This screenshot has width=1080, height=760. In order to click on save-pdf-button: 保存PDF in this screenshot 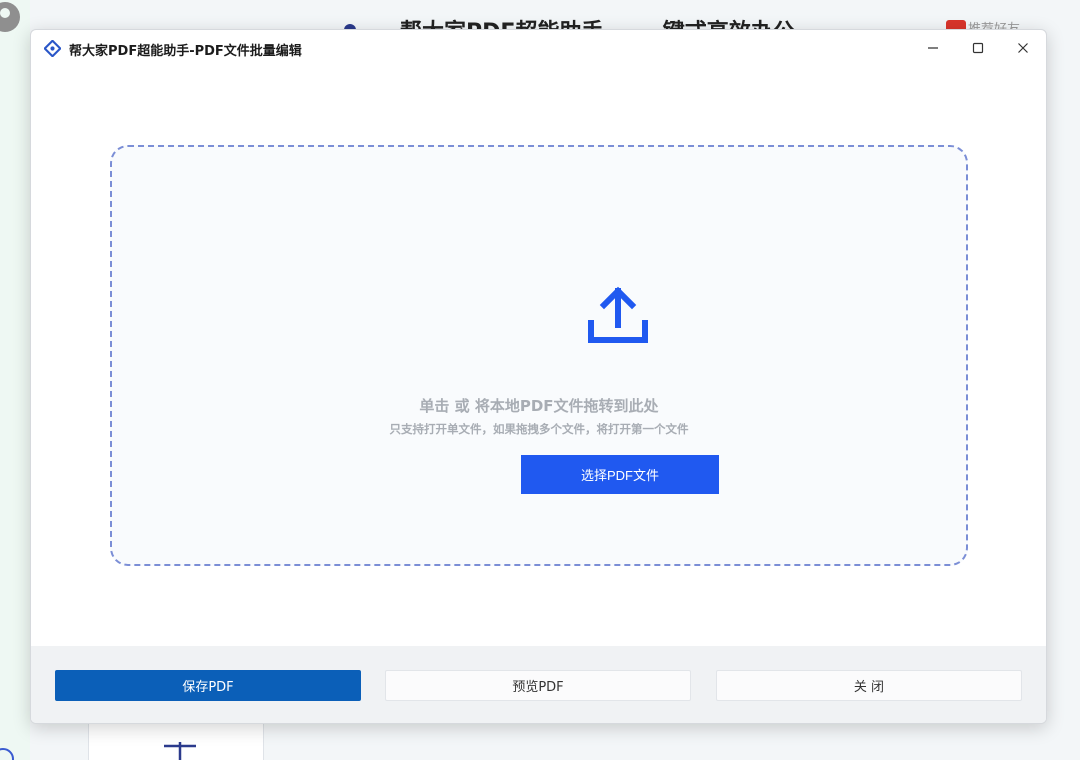, I will do `click(208, 685)`.